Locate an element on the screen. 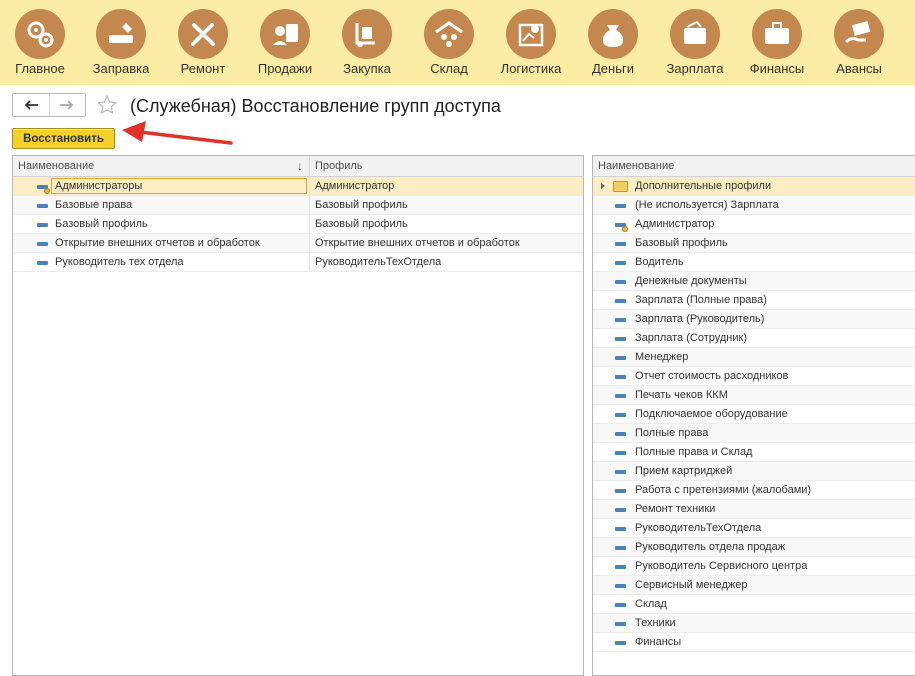 The height and width of the screenshot is (676, 915). folder-row: Дополнительные профили is located at coordinates (754, 186).